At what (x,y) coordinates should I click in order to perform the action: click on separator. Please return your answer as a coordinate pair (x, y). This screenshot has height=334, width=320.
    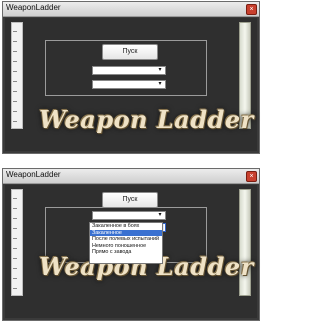
    Looking at the image, I should click on (131, 162).